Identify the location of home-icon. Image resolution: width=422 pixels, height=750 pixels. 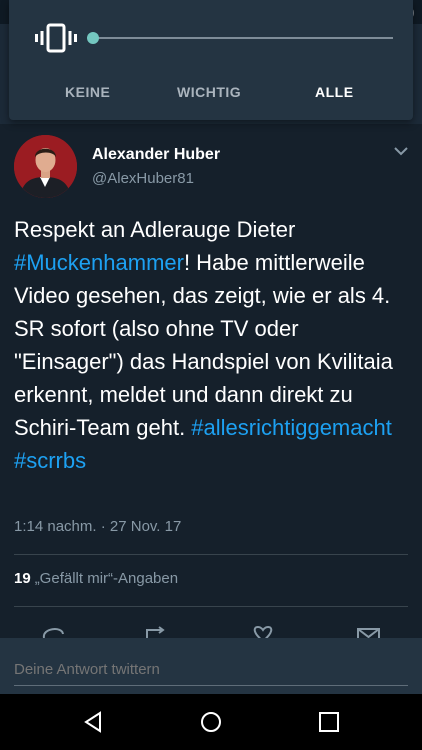
(211, 722).